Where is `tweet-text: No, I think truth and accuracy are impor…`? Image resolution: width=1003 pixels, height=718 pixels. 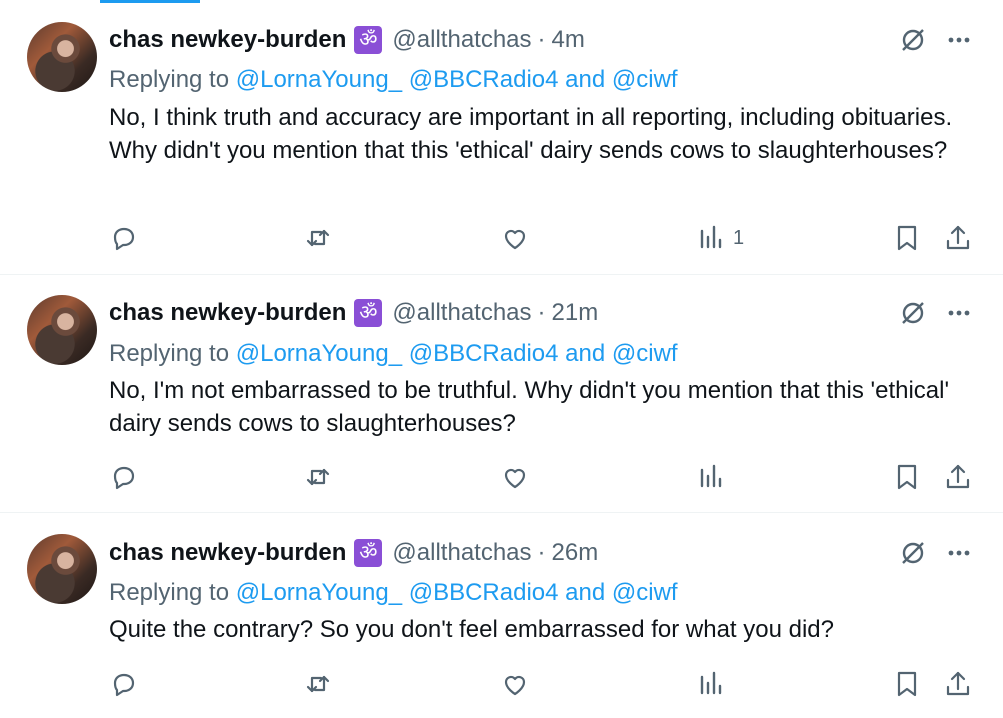
tweet-text: No, I think truth and accuracy are impor… is located at coordinates (531, 134).